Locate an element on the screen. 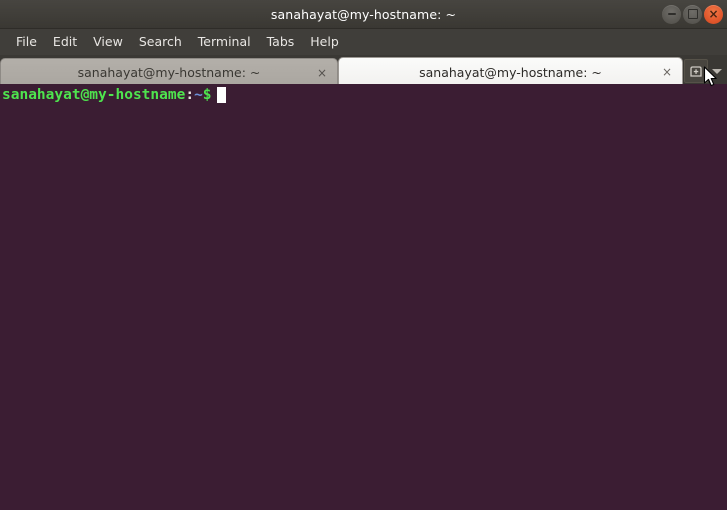  maximize-icon is located at coordinates (692, 14).